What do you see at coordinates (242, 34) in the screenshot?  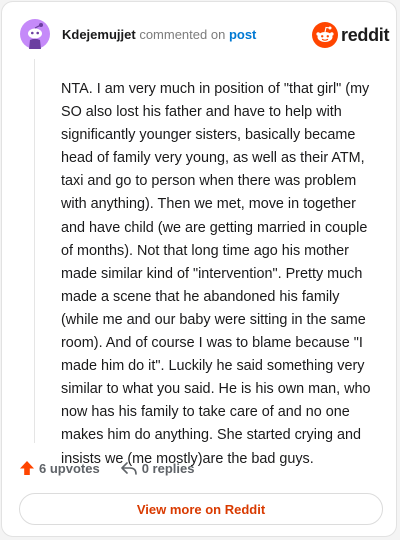 I see `post-link: post` at bounding box center [242, 34].